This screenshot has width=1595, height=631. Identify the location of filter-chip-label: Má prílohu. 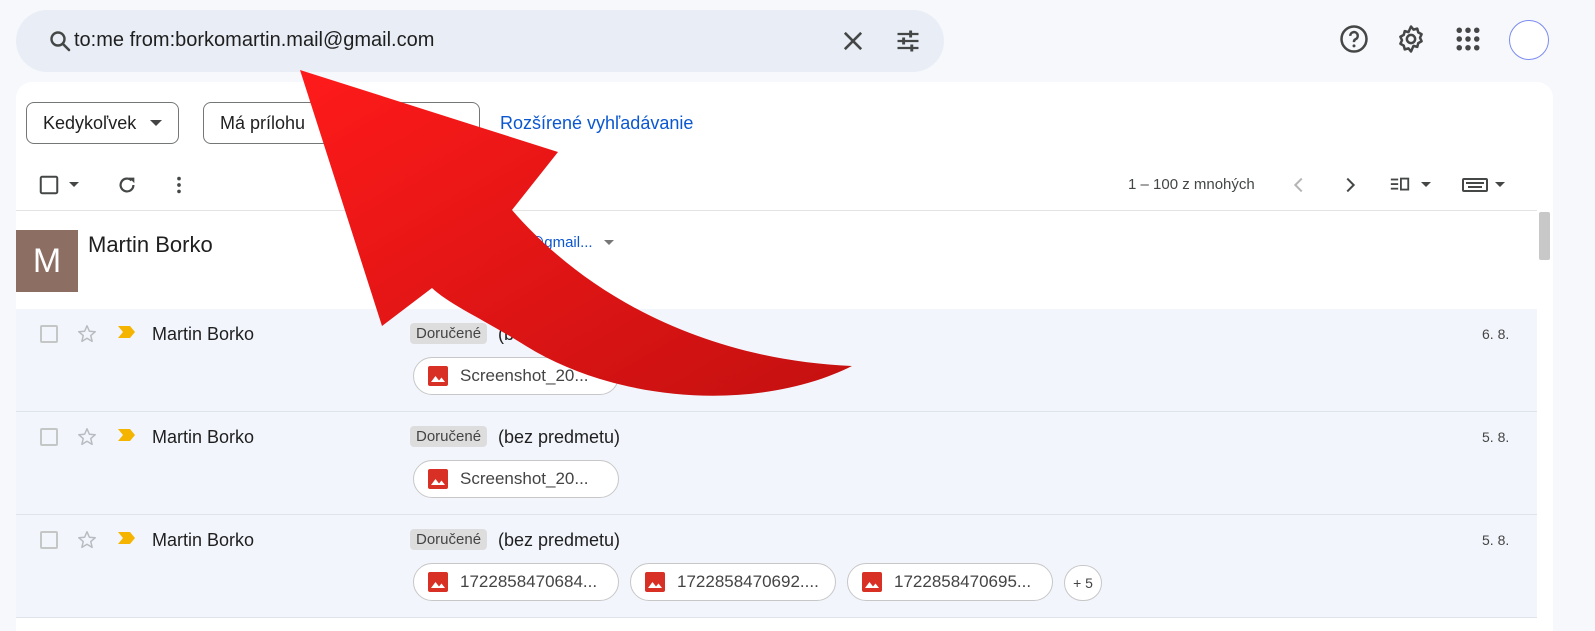
(263, 122).